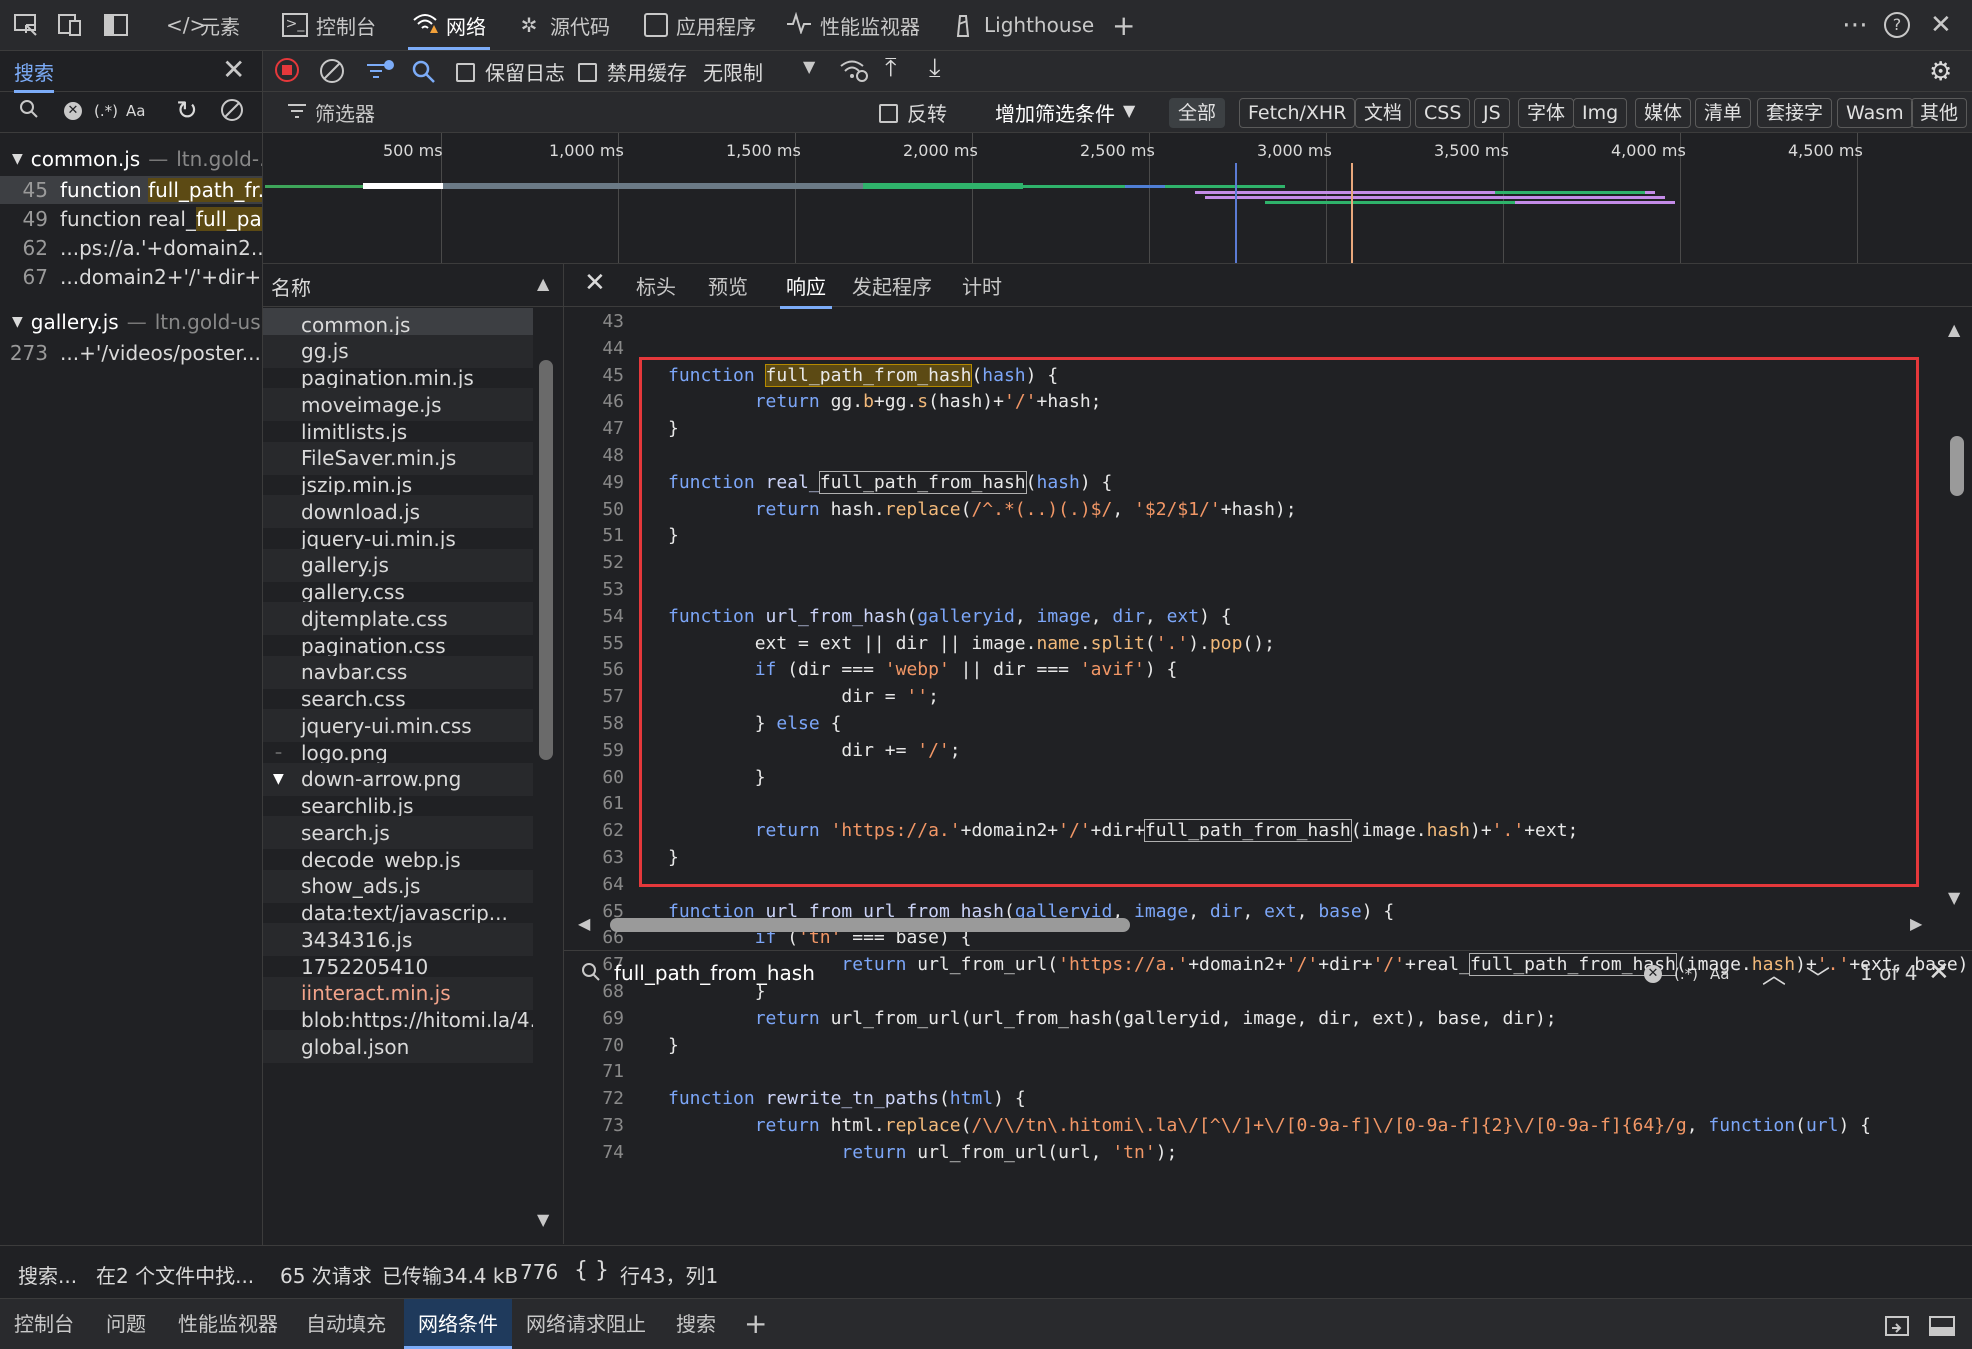 This screenshot has height=1349, width=1972. What do you see at coordinates (1954, 897) in the screenshot?
I see `code-scroll-down-icon: ▼` at bounding box center [1954, 897].